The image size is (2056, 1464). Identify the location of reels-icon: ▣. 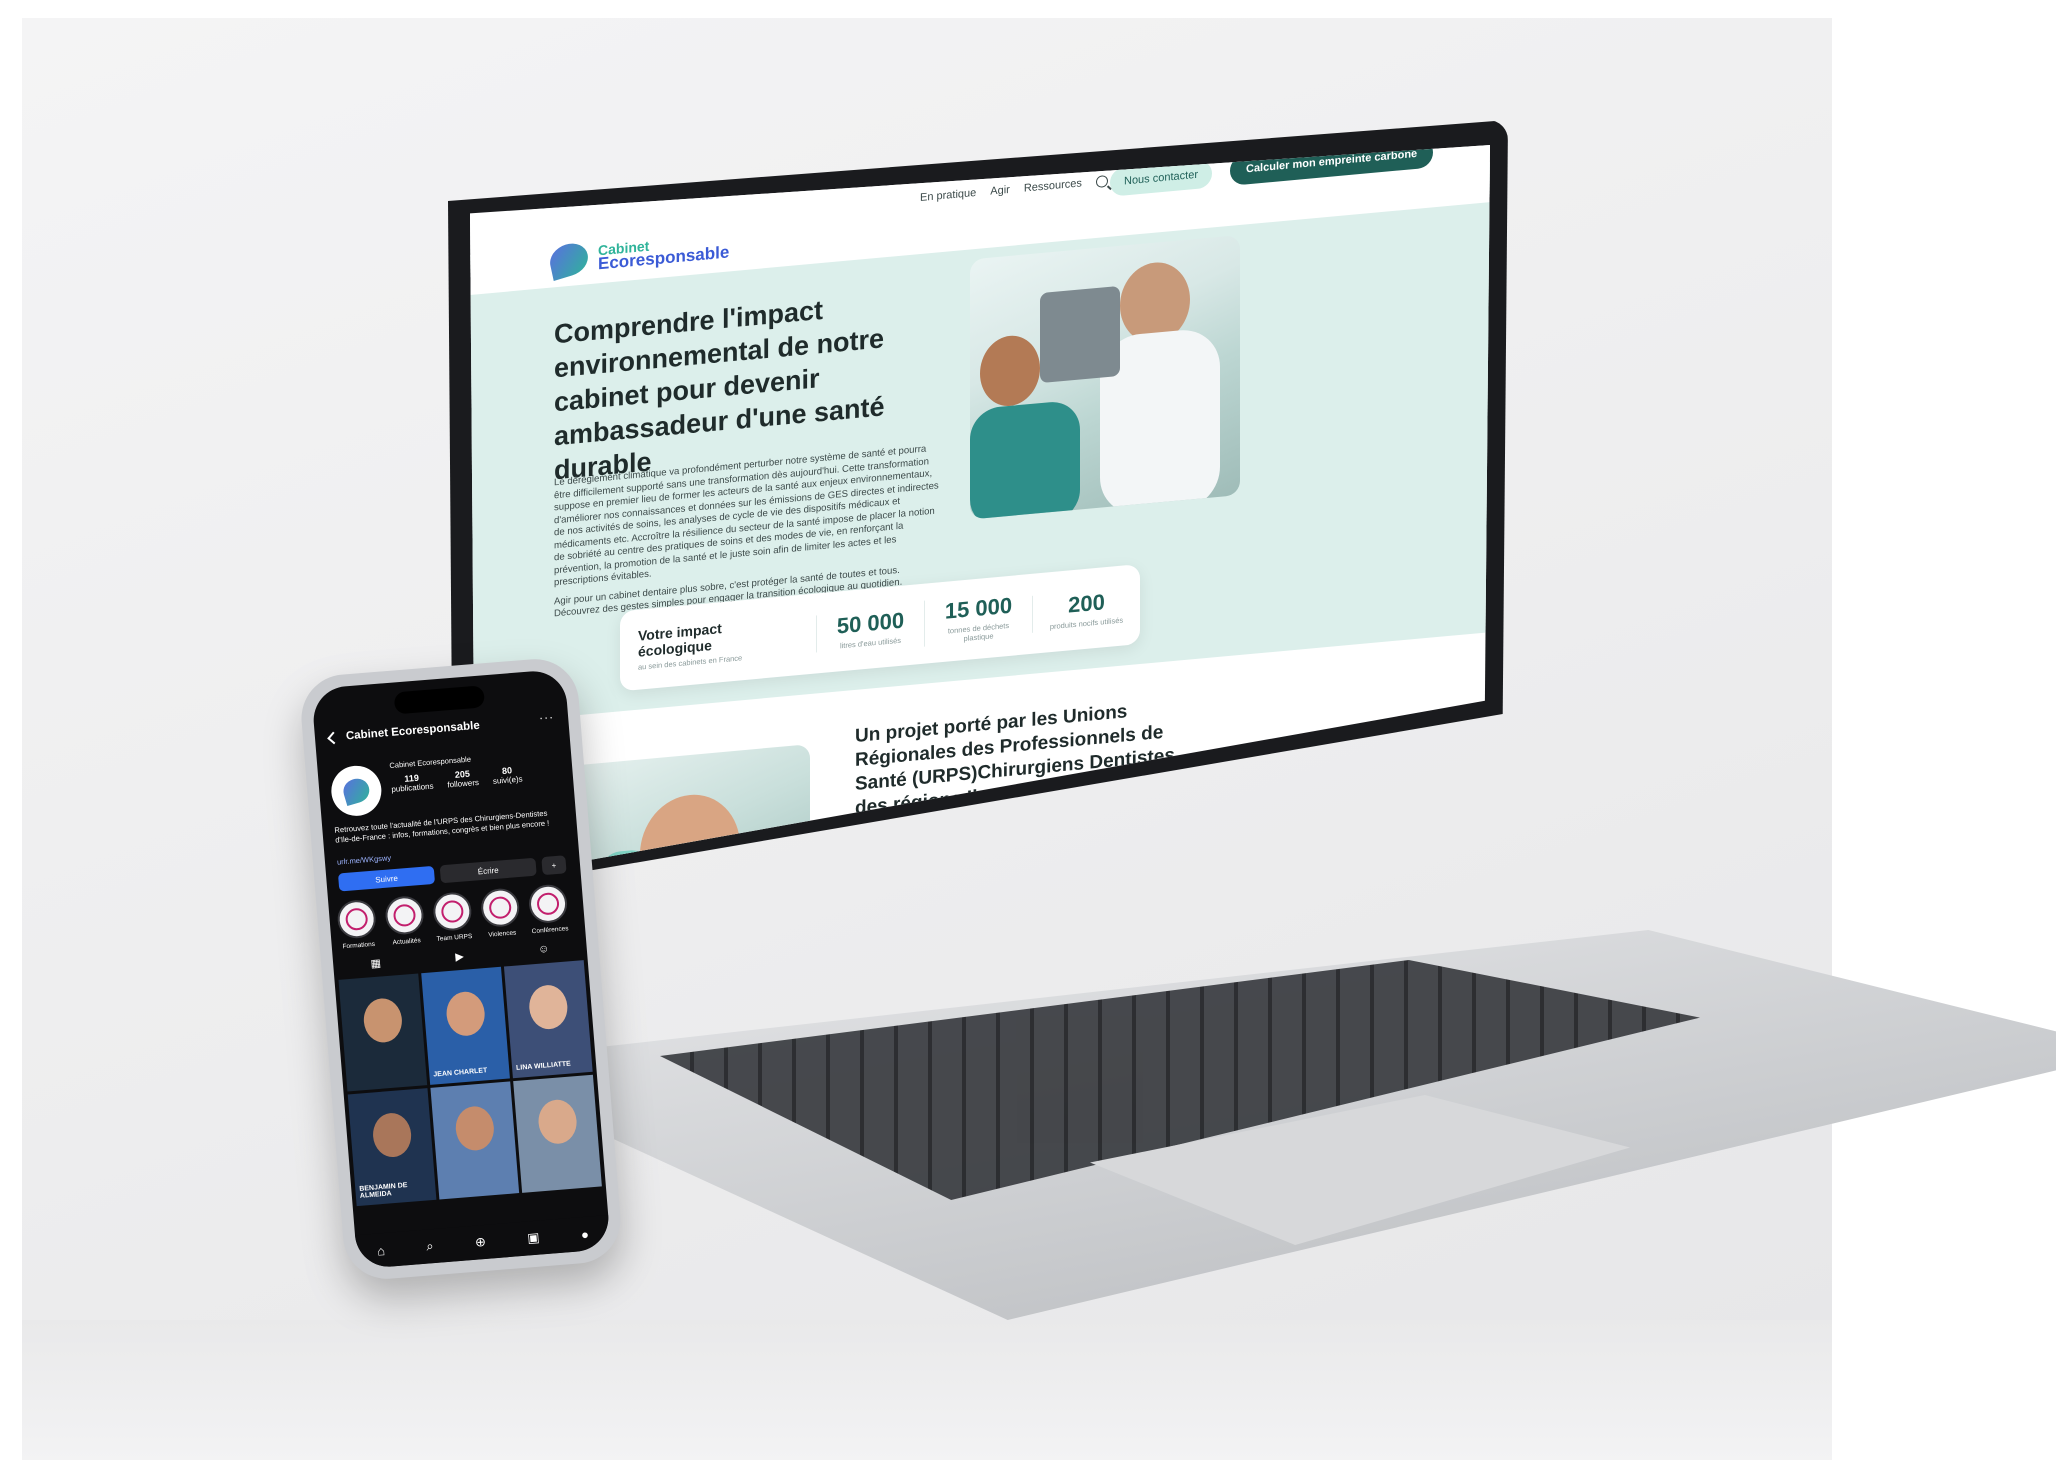
(534, 1238).